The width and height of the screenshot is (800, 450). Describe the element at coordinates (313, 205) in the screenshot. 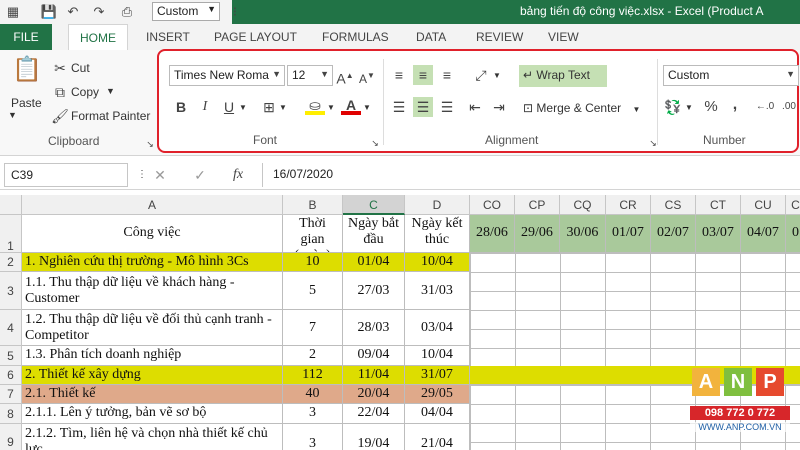

I see `col-header-b: B` at that location.